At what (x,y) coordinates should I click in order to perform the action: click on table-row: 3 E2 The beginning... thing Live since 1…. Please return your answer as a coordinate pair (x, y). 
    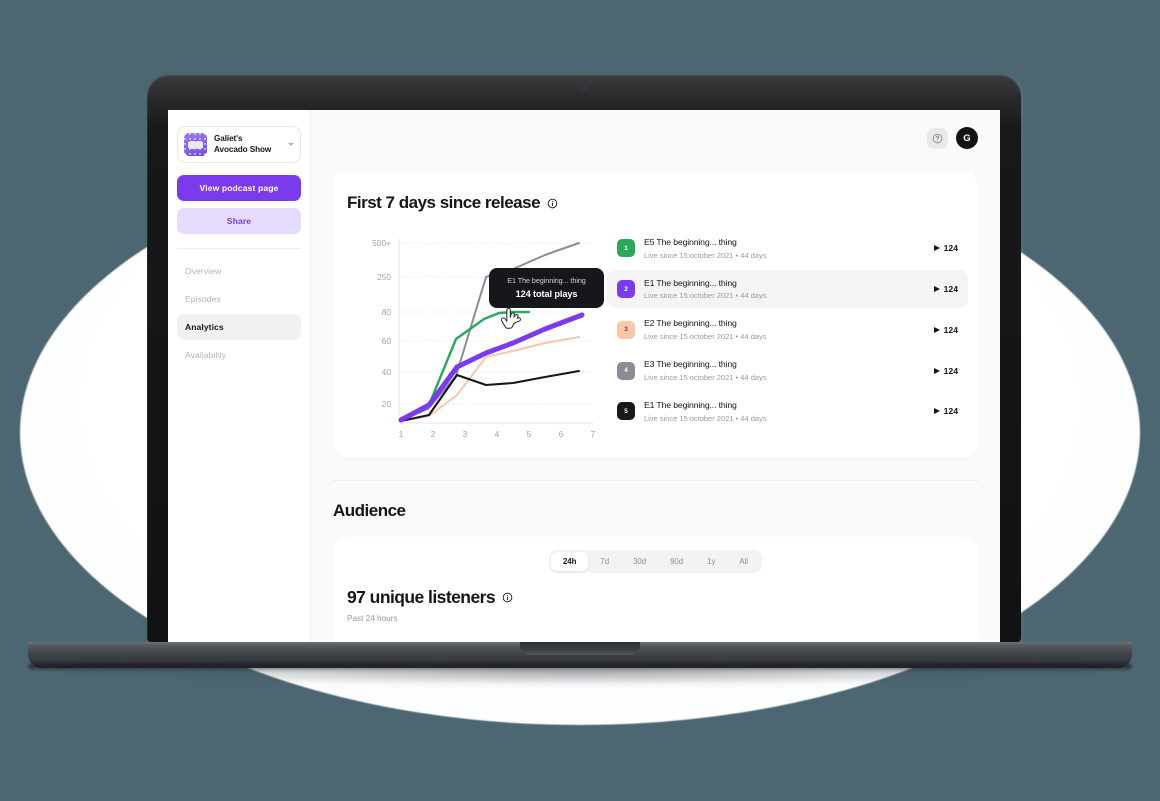
    Looking at the image, I should click on (787, 329).